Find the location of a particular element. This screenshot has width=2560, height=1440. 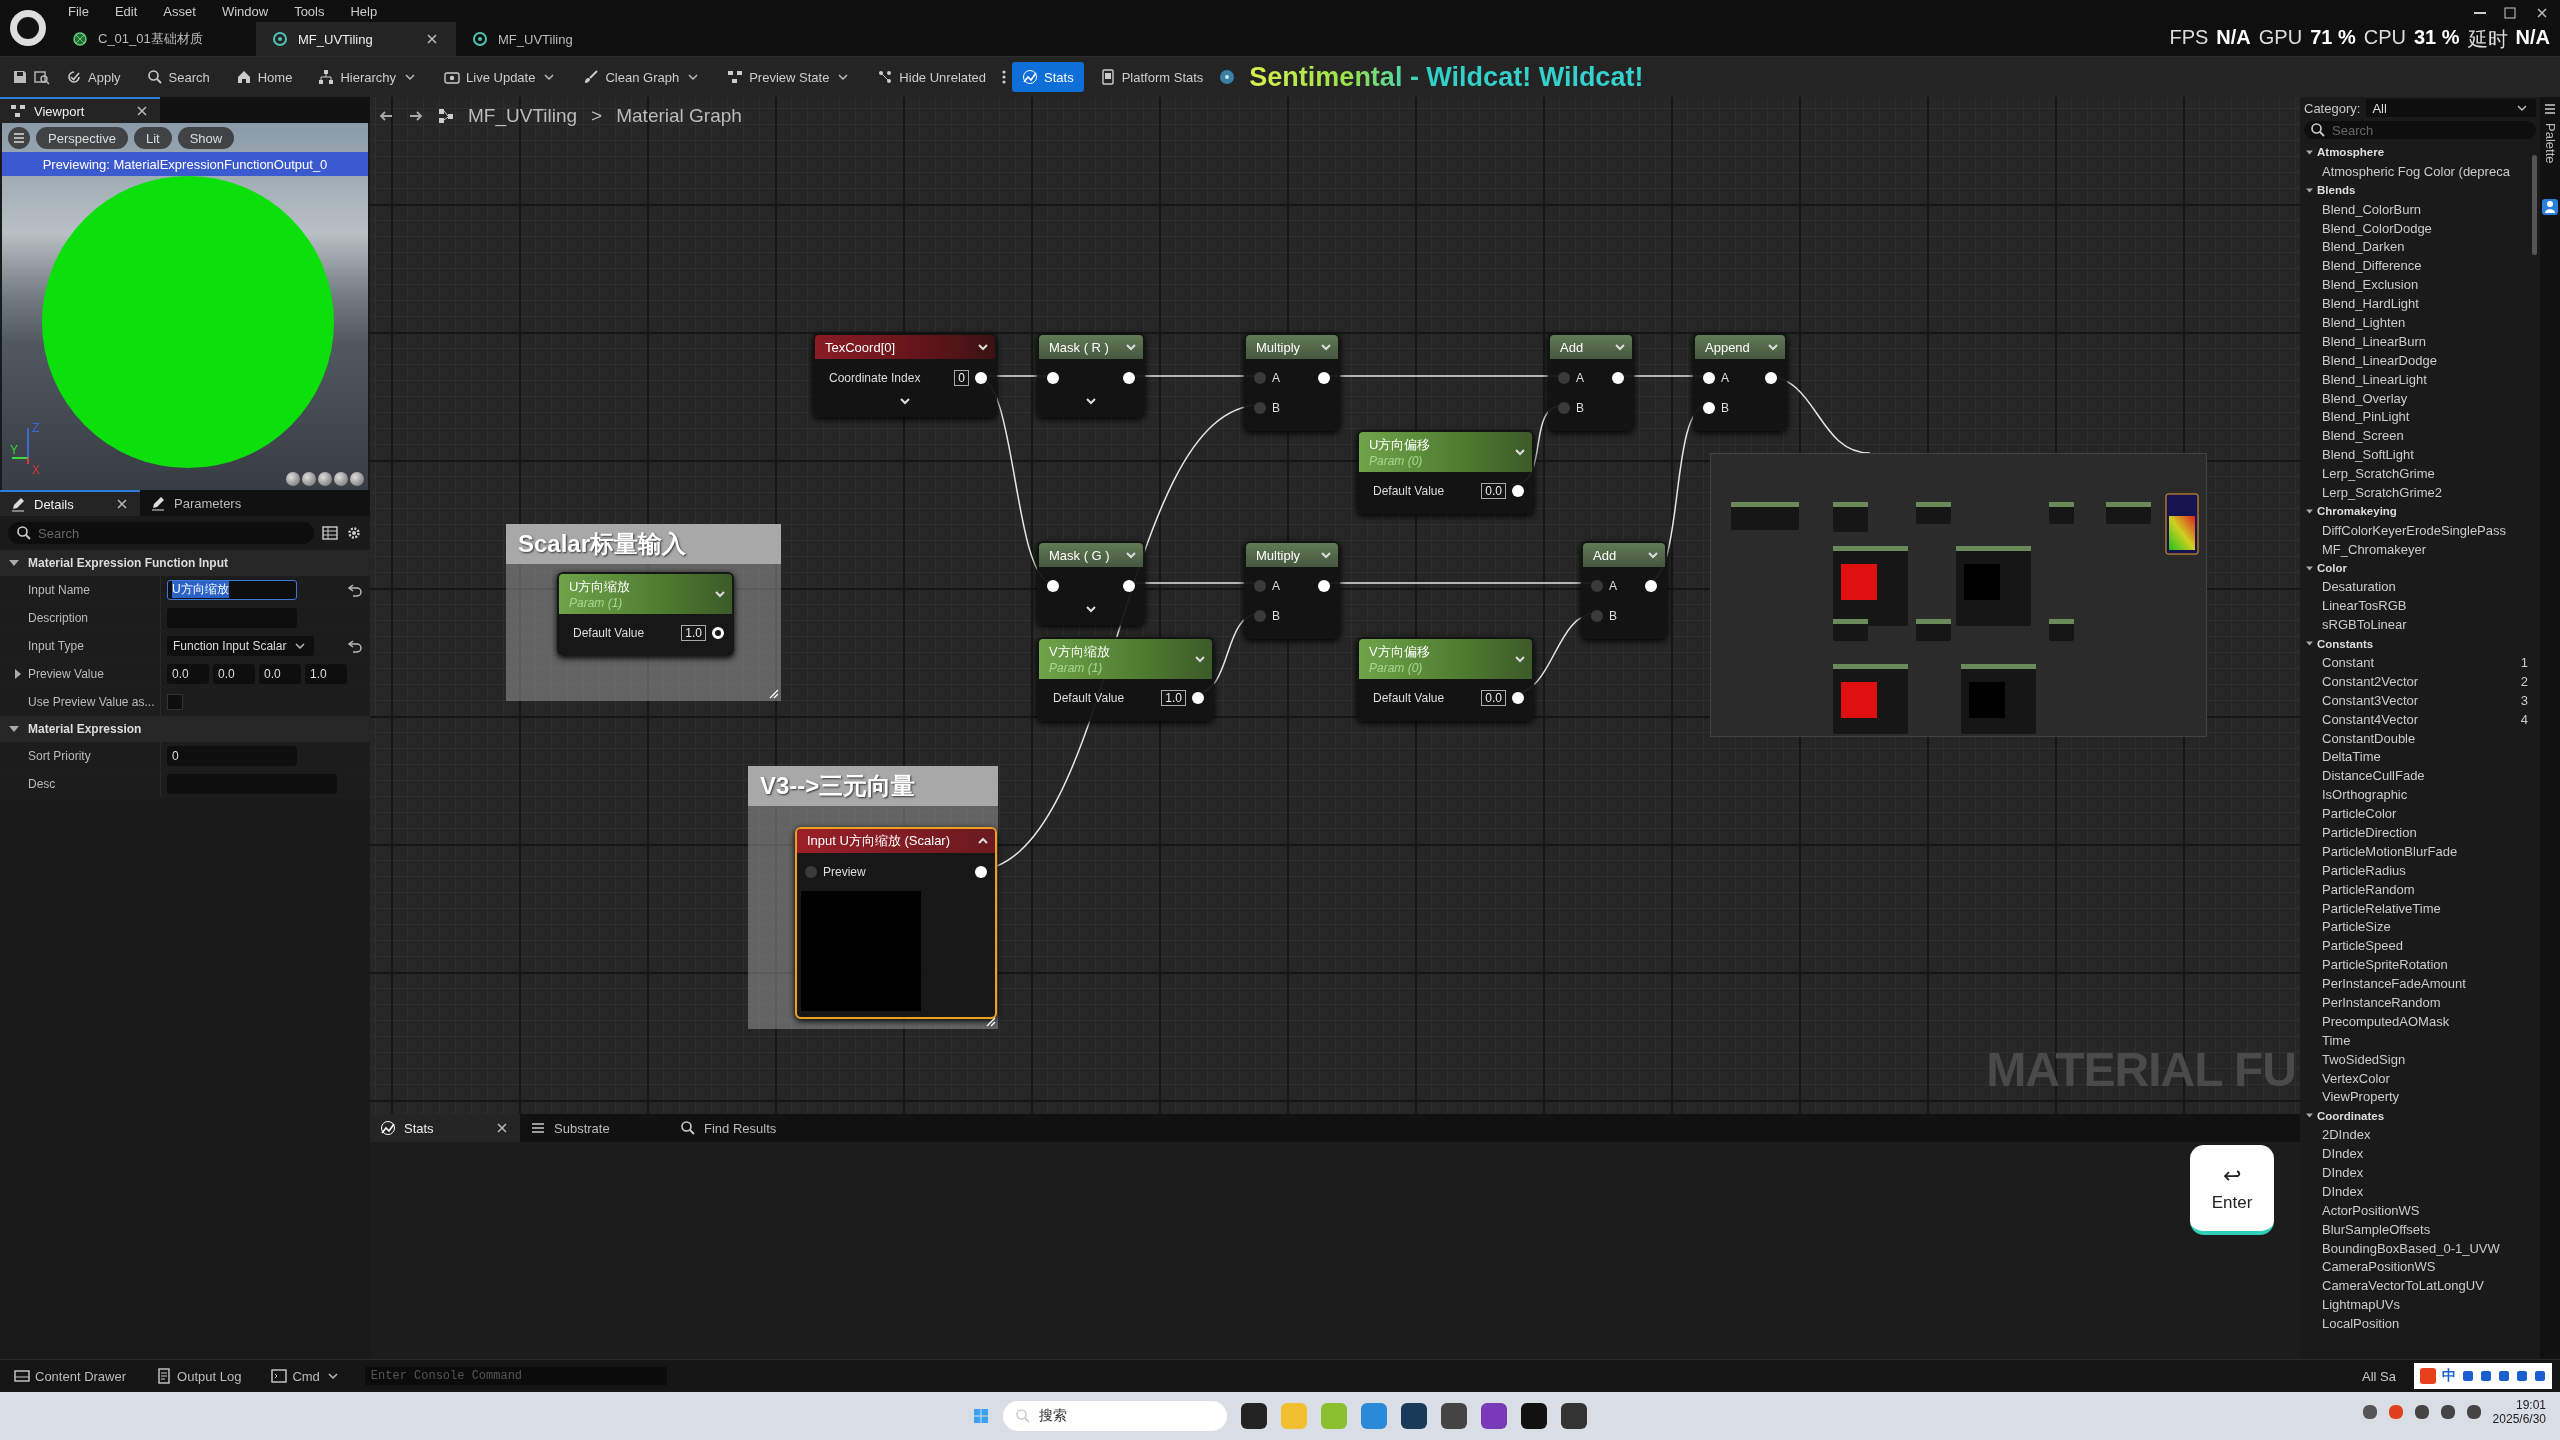

graph-node: TexCoord[0] Coordinate Index 0 is located at coordinates (905, 375).